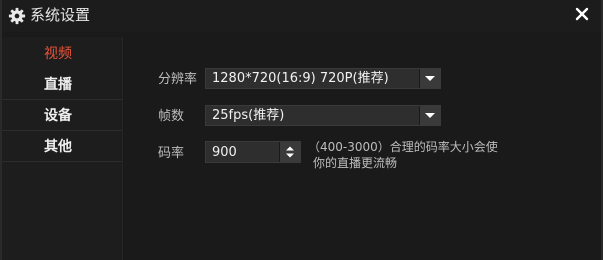 This screenshot has width=603, height=260. I want to click on sidebar-item-label: 视频, so click(58, 54).